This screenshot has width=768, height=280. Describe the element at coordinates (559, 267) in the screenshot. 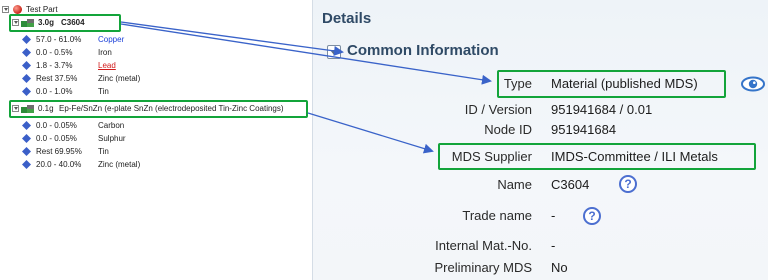

I see `field-value-preliminary-mds: No` at that location.